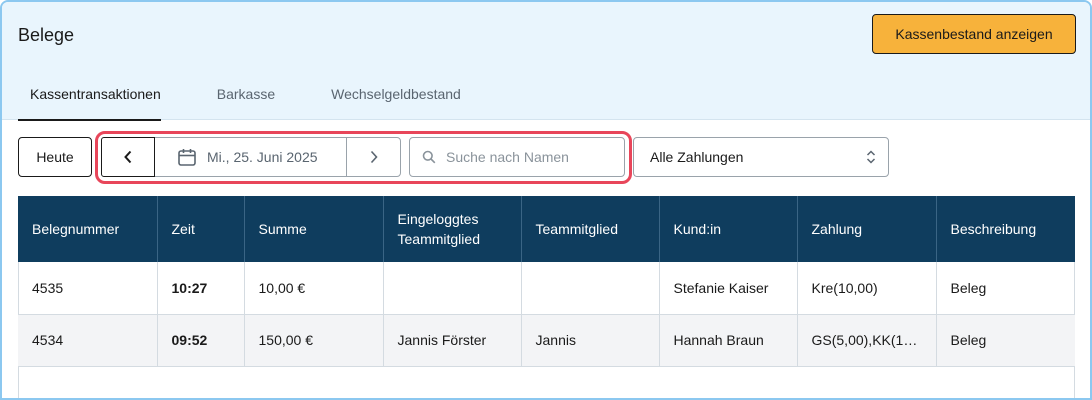 The height and width of the screenshot is (400, 1092). Describe the element at coordinates (314, 340) in the screenshot. I see `amount-cell: 150,00 €` at that location.